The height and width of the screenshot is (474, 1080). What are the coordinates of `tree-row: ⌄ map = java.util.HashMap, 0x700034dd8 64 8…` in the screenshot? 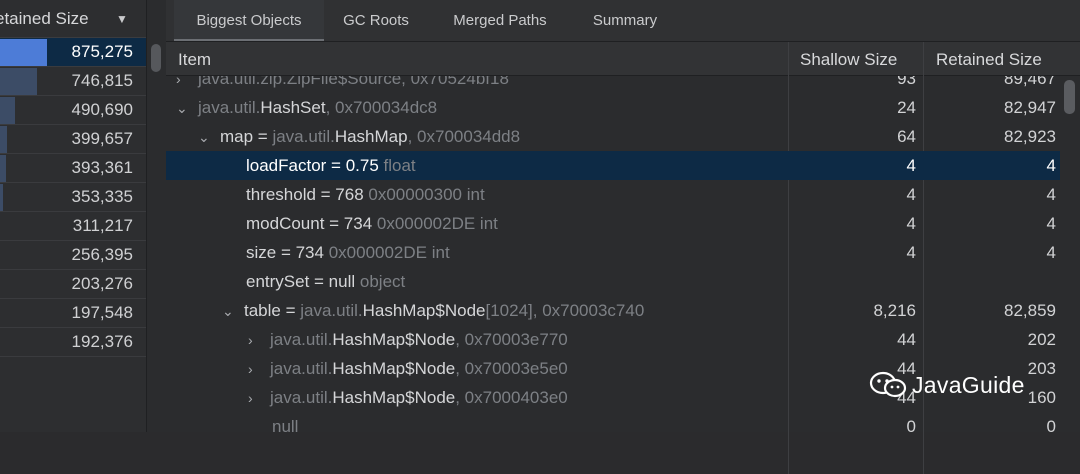 It's located at (613, 136).